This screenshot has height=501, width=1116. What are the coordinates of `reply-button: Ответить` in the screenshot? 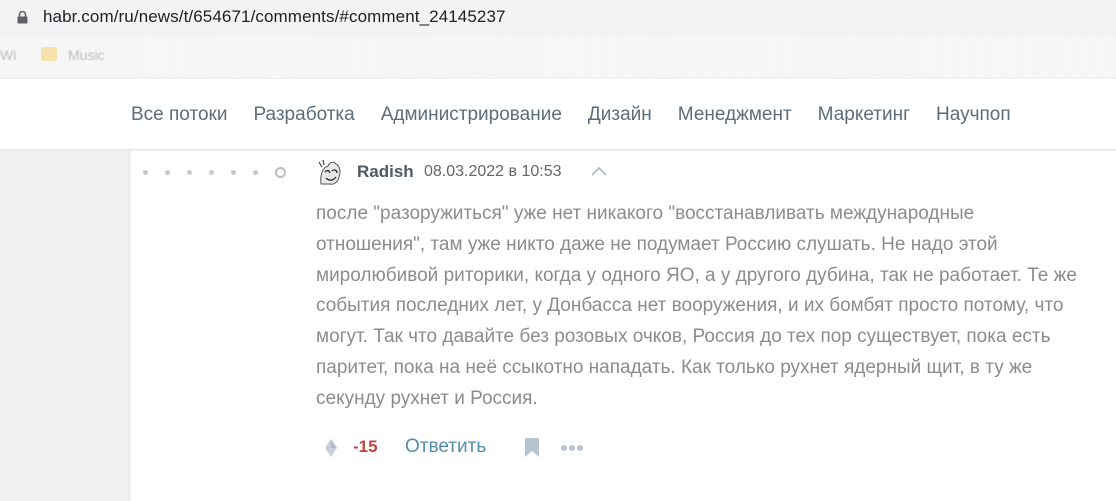 It's located at (445, 447).